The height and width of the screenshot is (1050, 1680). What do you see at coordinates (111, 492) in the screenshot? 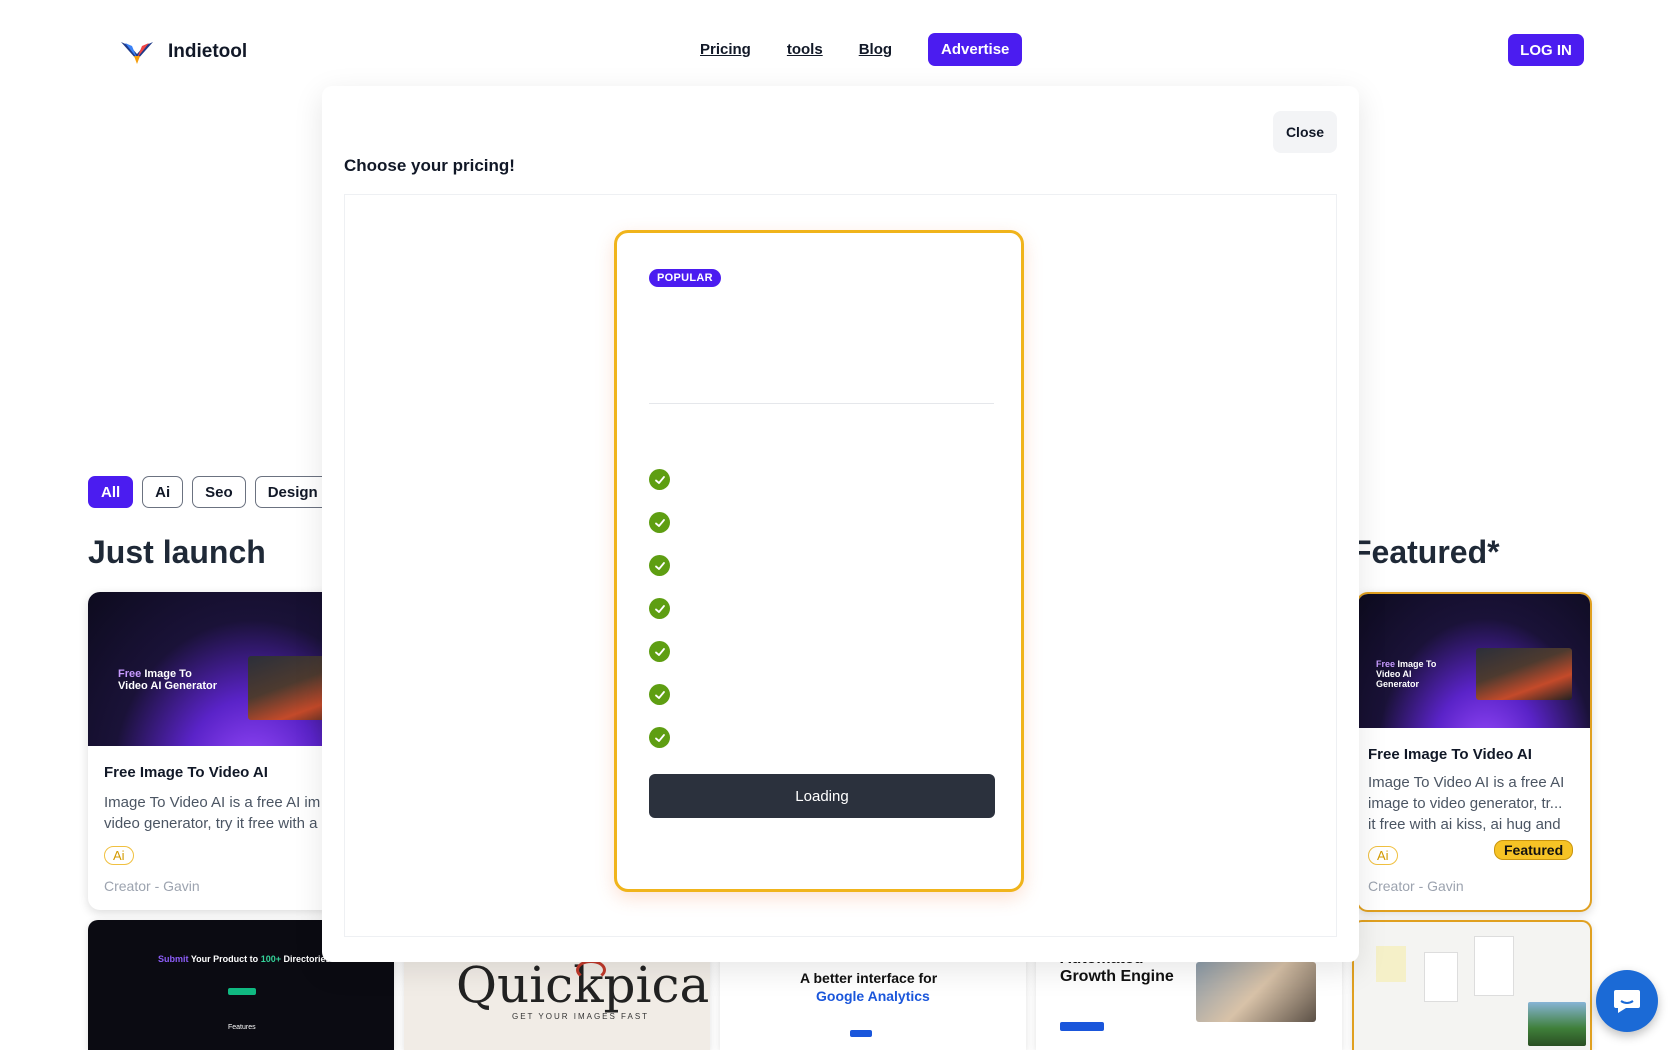
I see `filter-all: All` at bounding box center [111, 492].